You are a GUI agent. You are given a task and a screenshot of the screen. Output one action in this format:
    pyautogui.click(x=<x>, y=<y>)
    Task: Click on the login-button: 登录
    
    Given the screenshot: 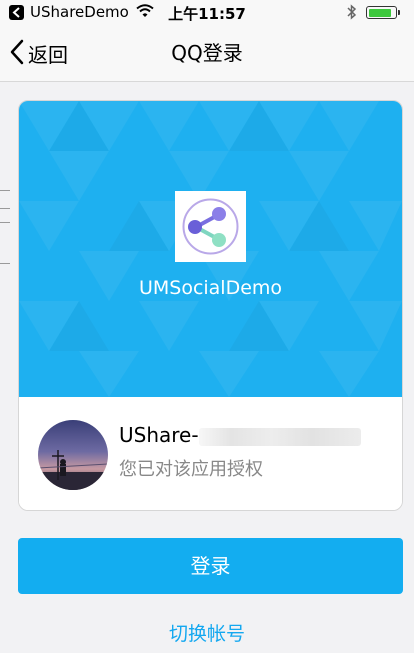 What is the action you would take?
    pyautogui.click(x=210, y=566)
    